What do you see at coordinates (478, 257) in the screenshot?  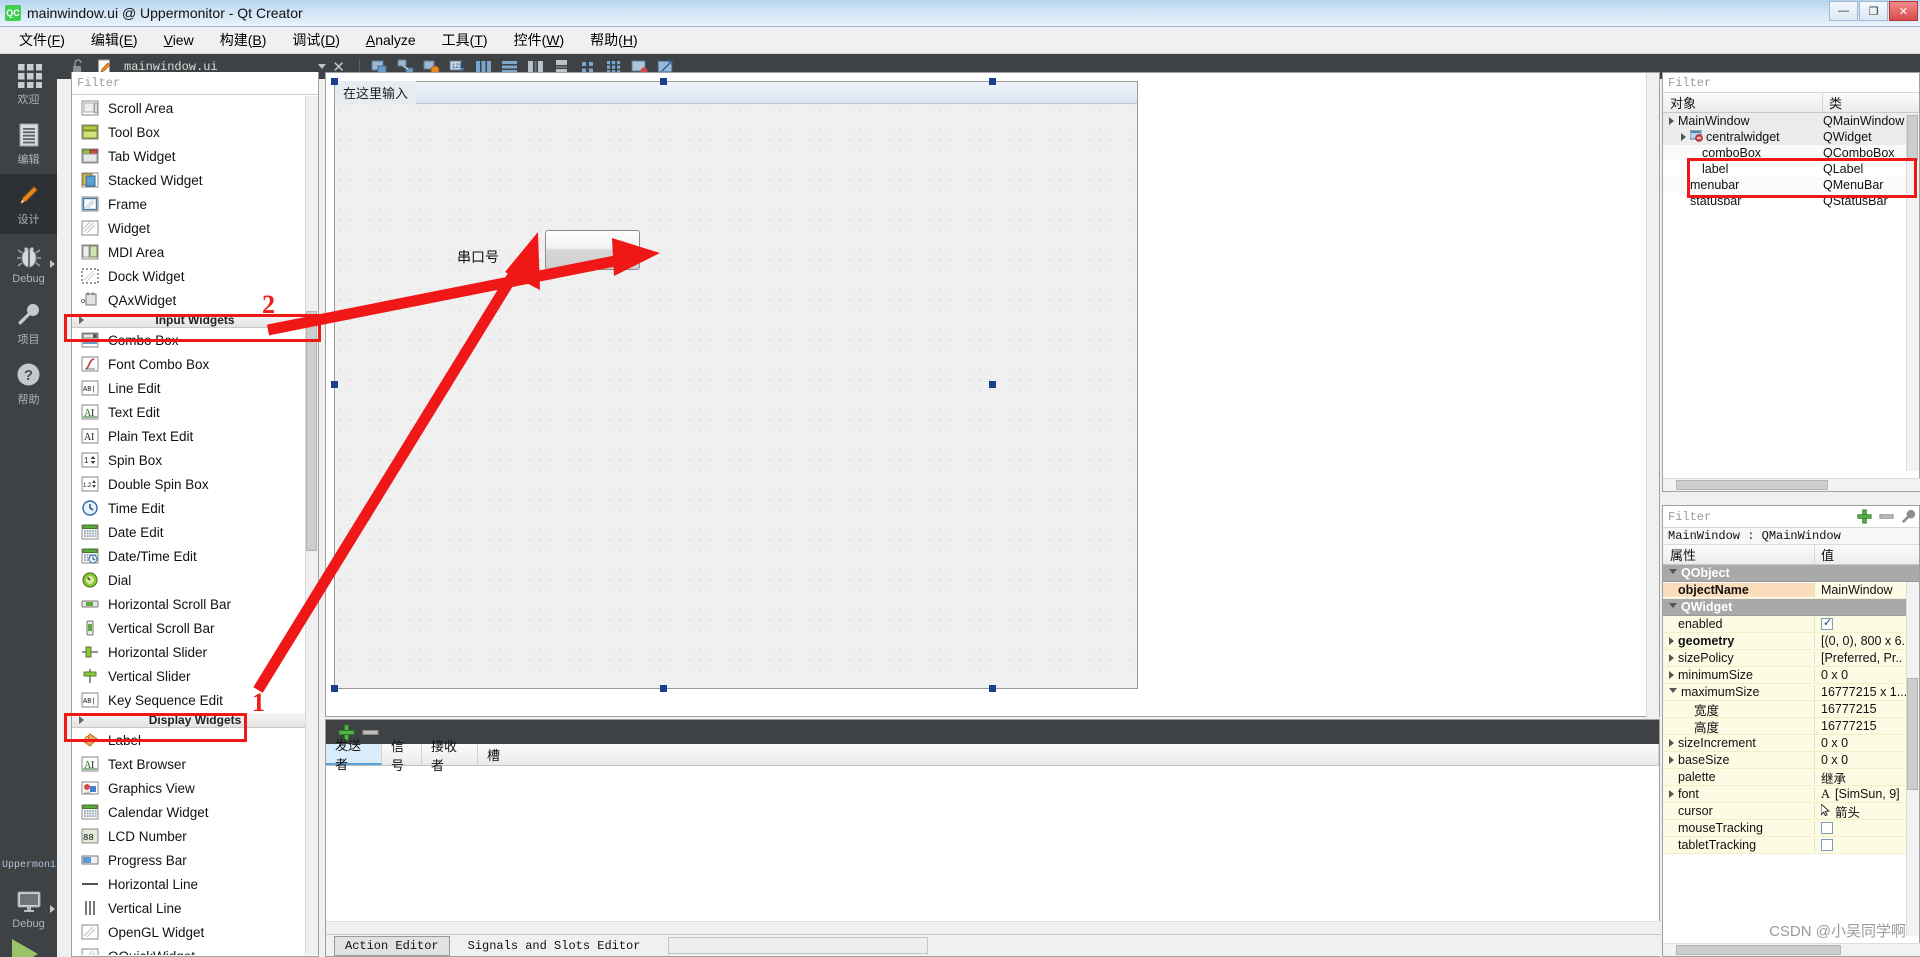 I see `form-label-widget: 串口号` at bounding box center [478, 257].